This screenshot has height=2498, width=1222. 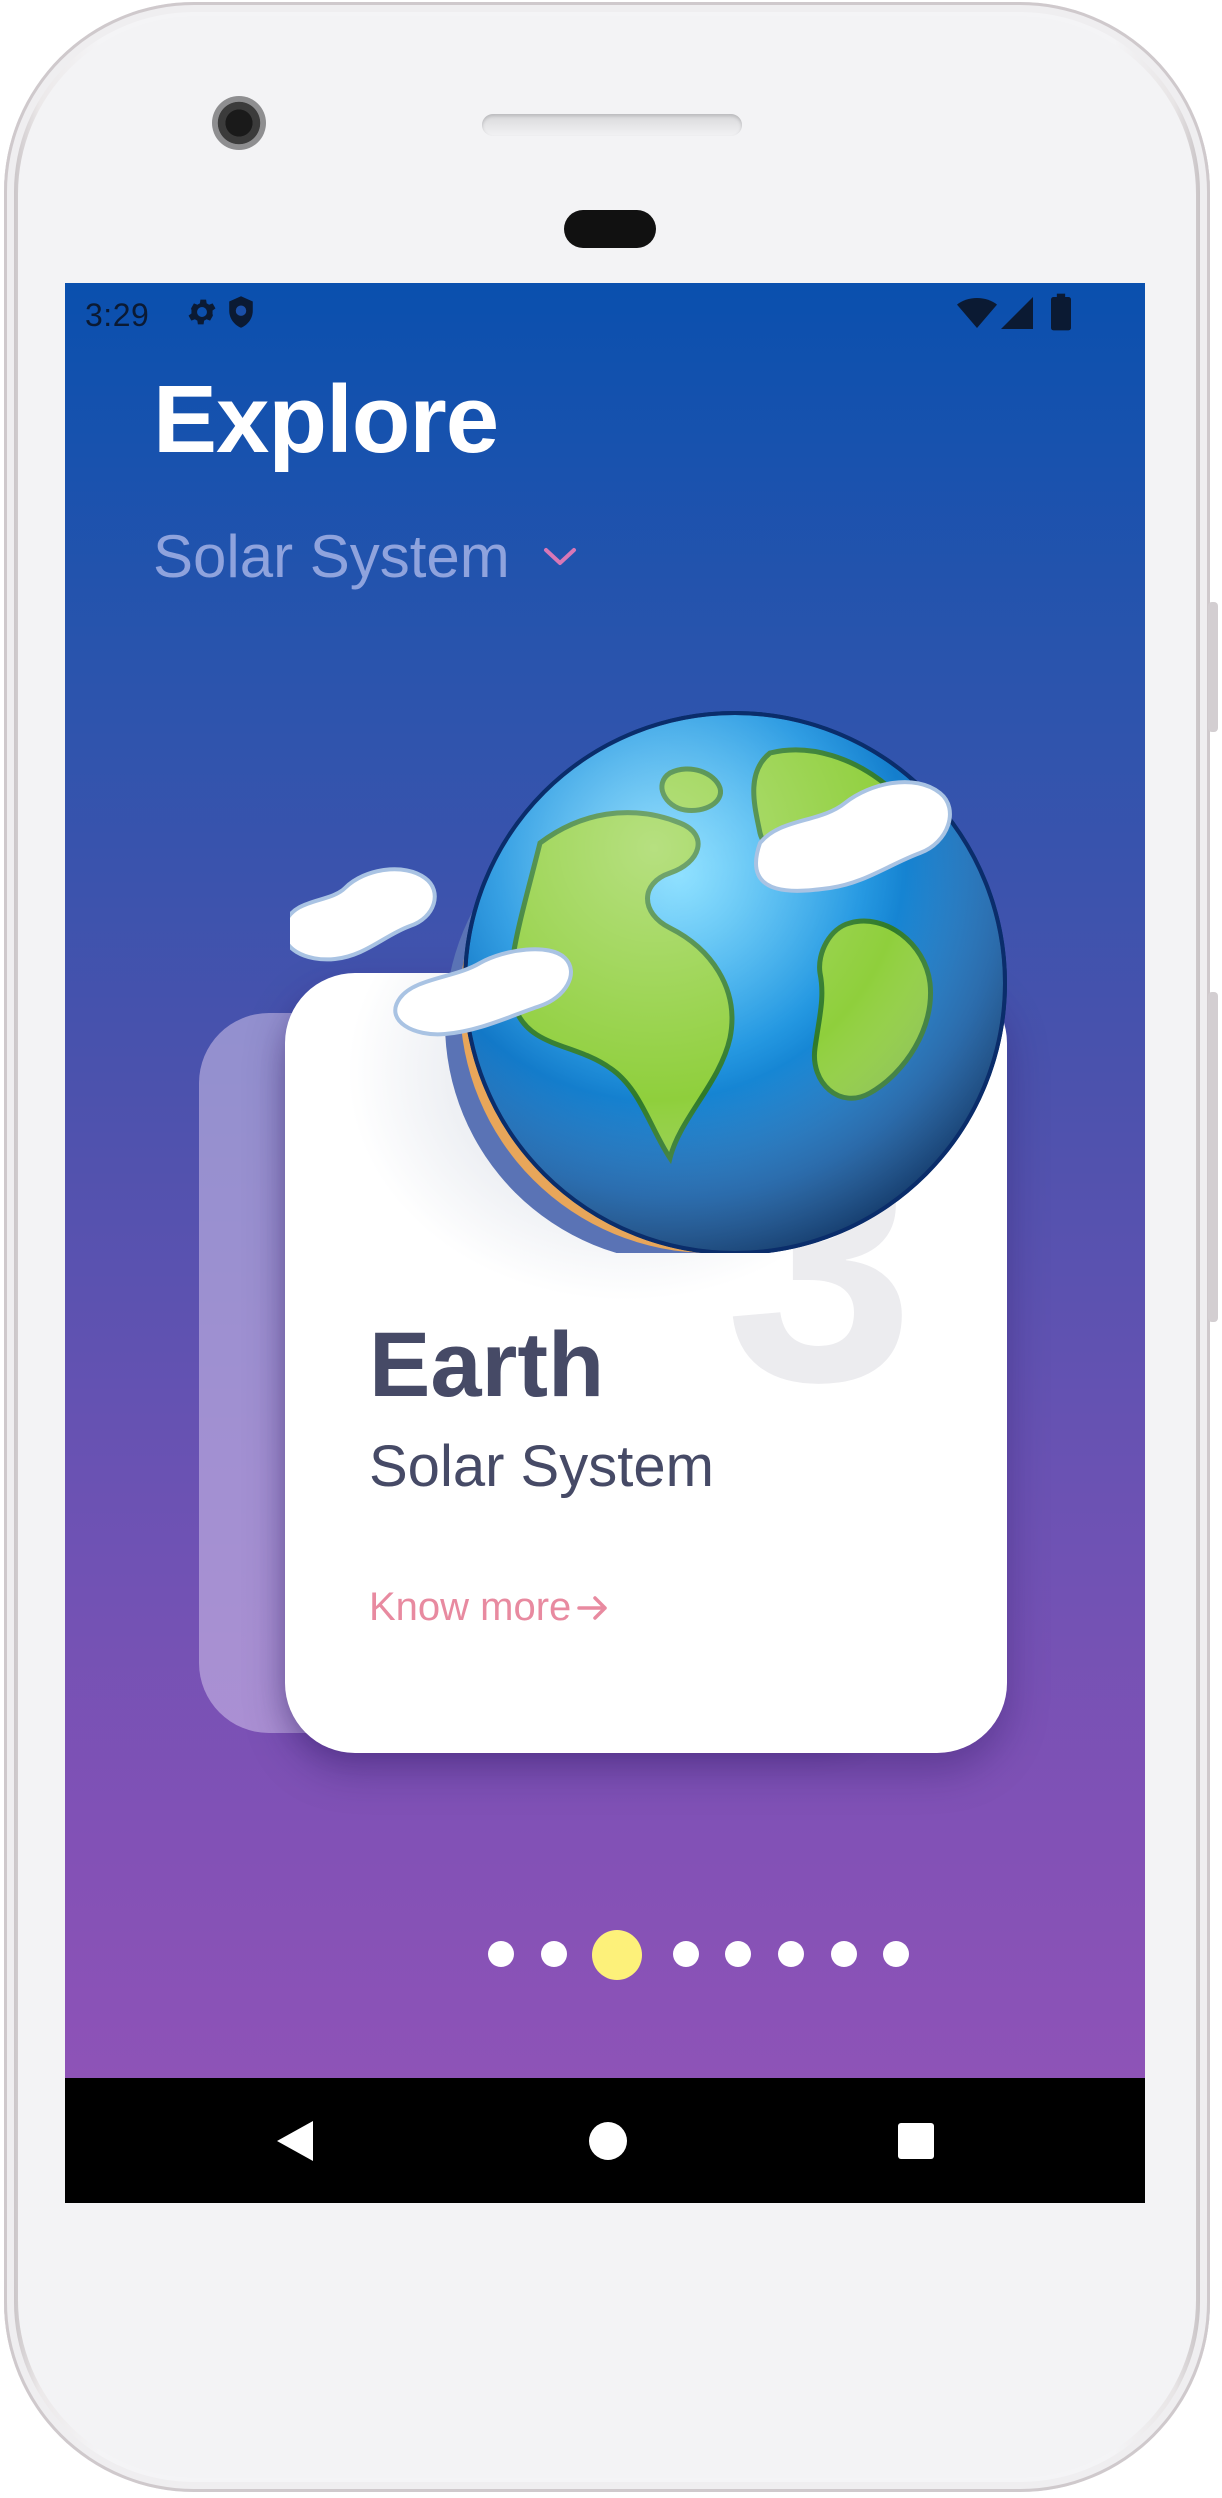 I want to click on page-title: Explore, so click(x=326, y=419).